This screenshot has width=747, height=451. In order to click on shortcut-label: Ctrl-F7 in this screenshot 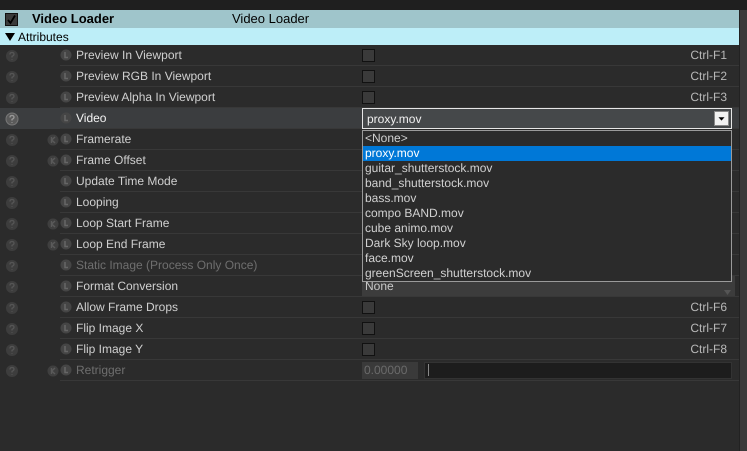, I will do `click(708, 328)`.